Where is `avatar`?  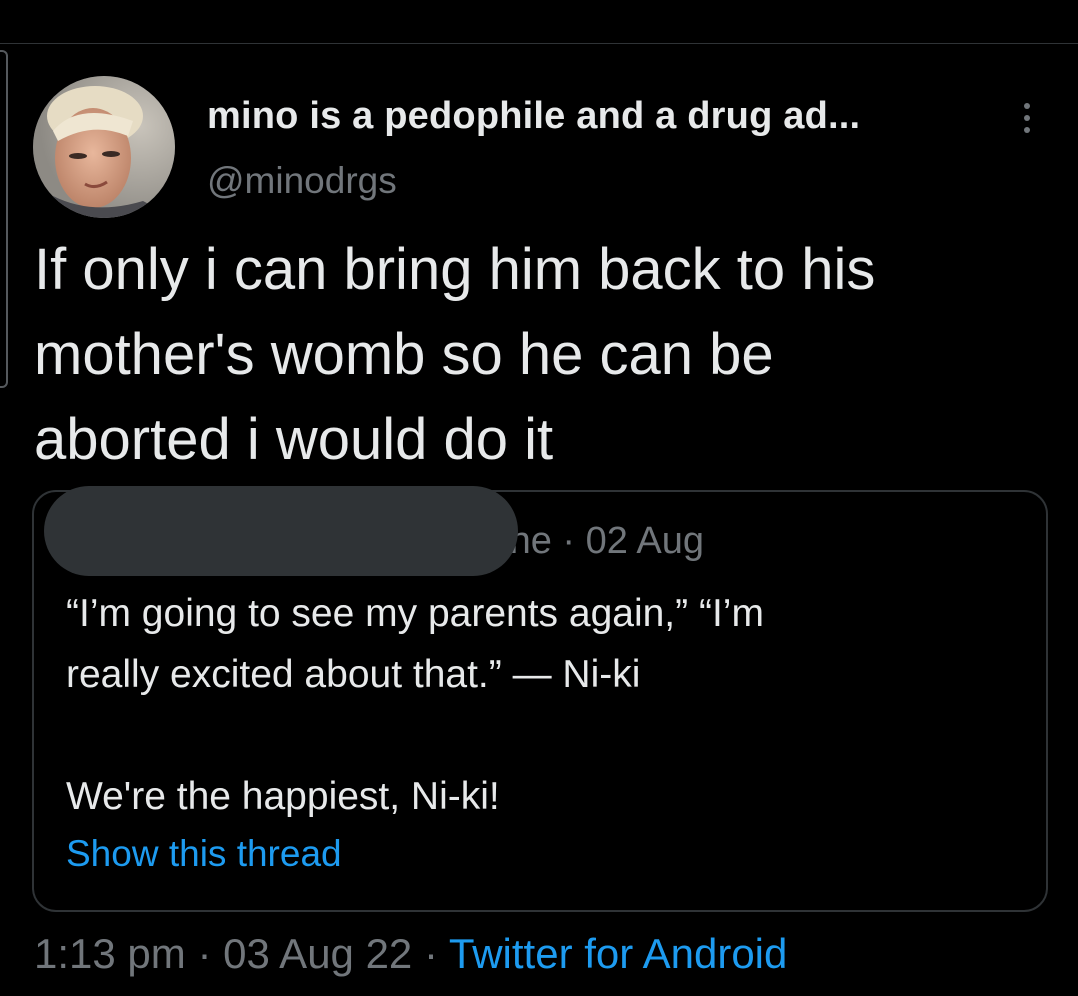 avatar is located at coordinates (104, 147).